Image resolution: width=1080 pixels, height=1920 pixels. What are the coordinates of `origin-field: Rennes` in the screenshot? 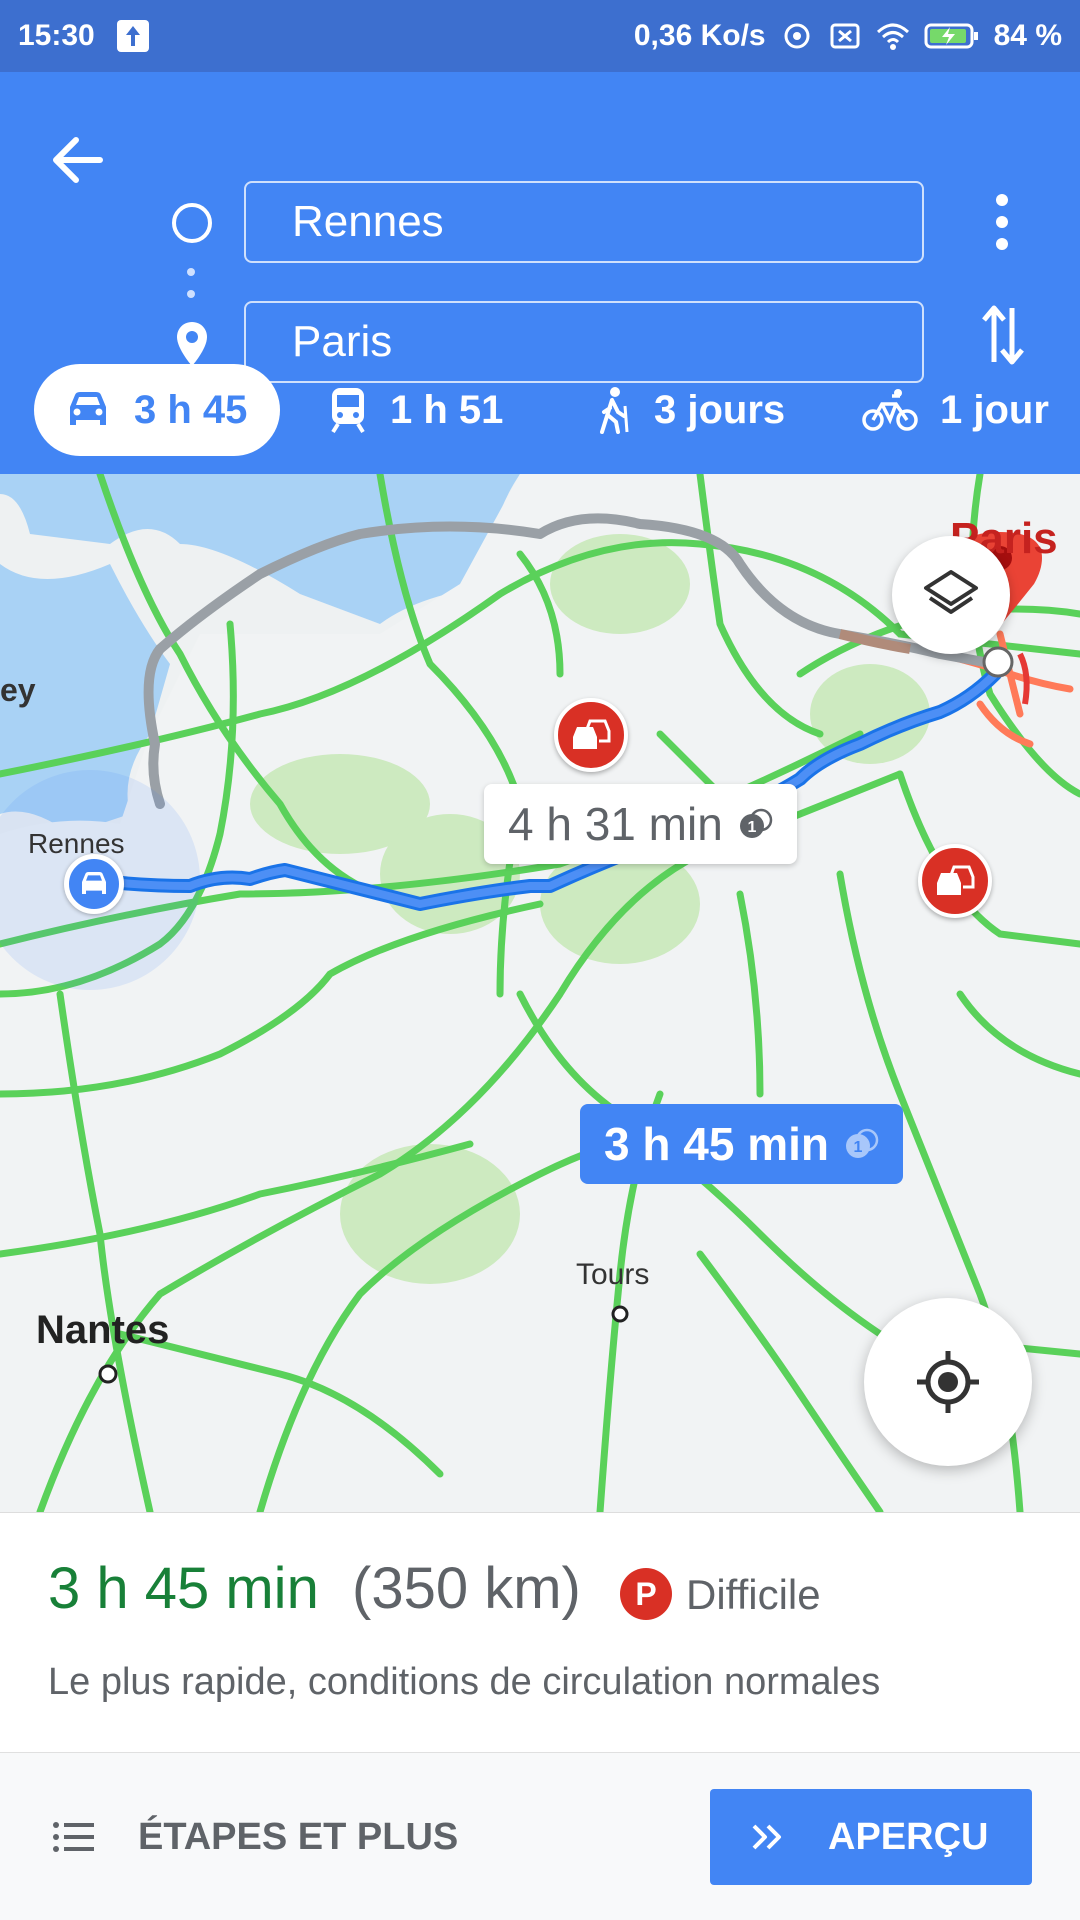 It's located at (584, 222).